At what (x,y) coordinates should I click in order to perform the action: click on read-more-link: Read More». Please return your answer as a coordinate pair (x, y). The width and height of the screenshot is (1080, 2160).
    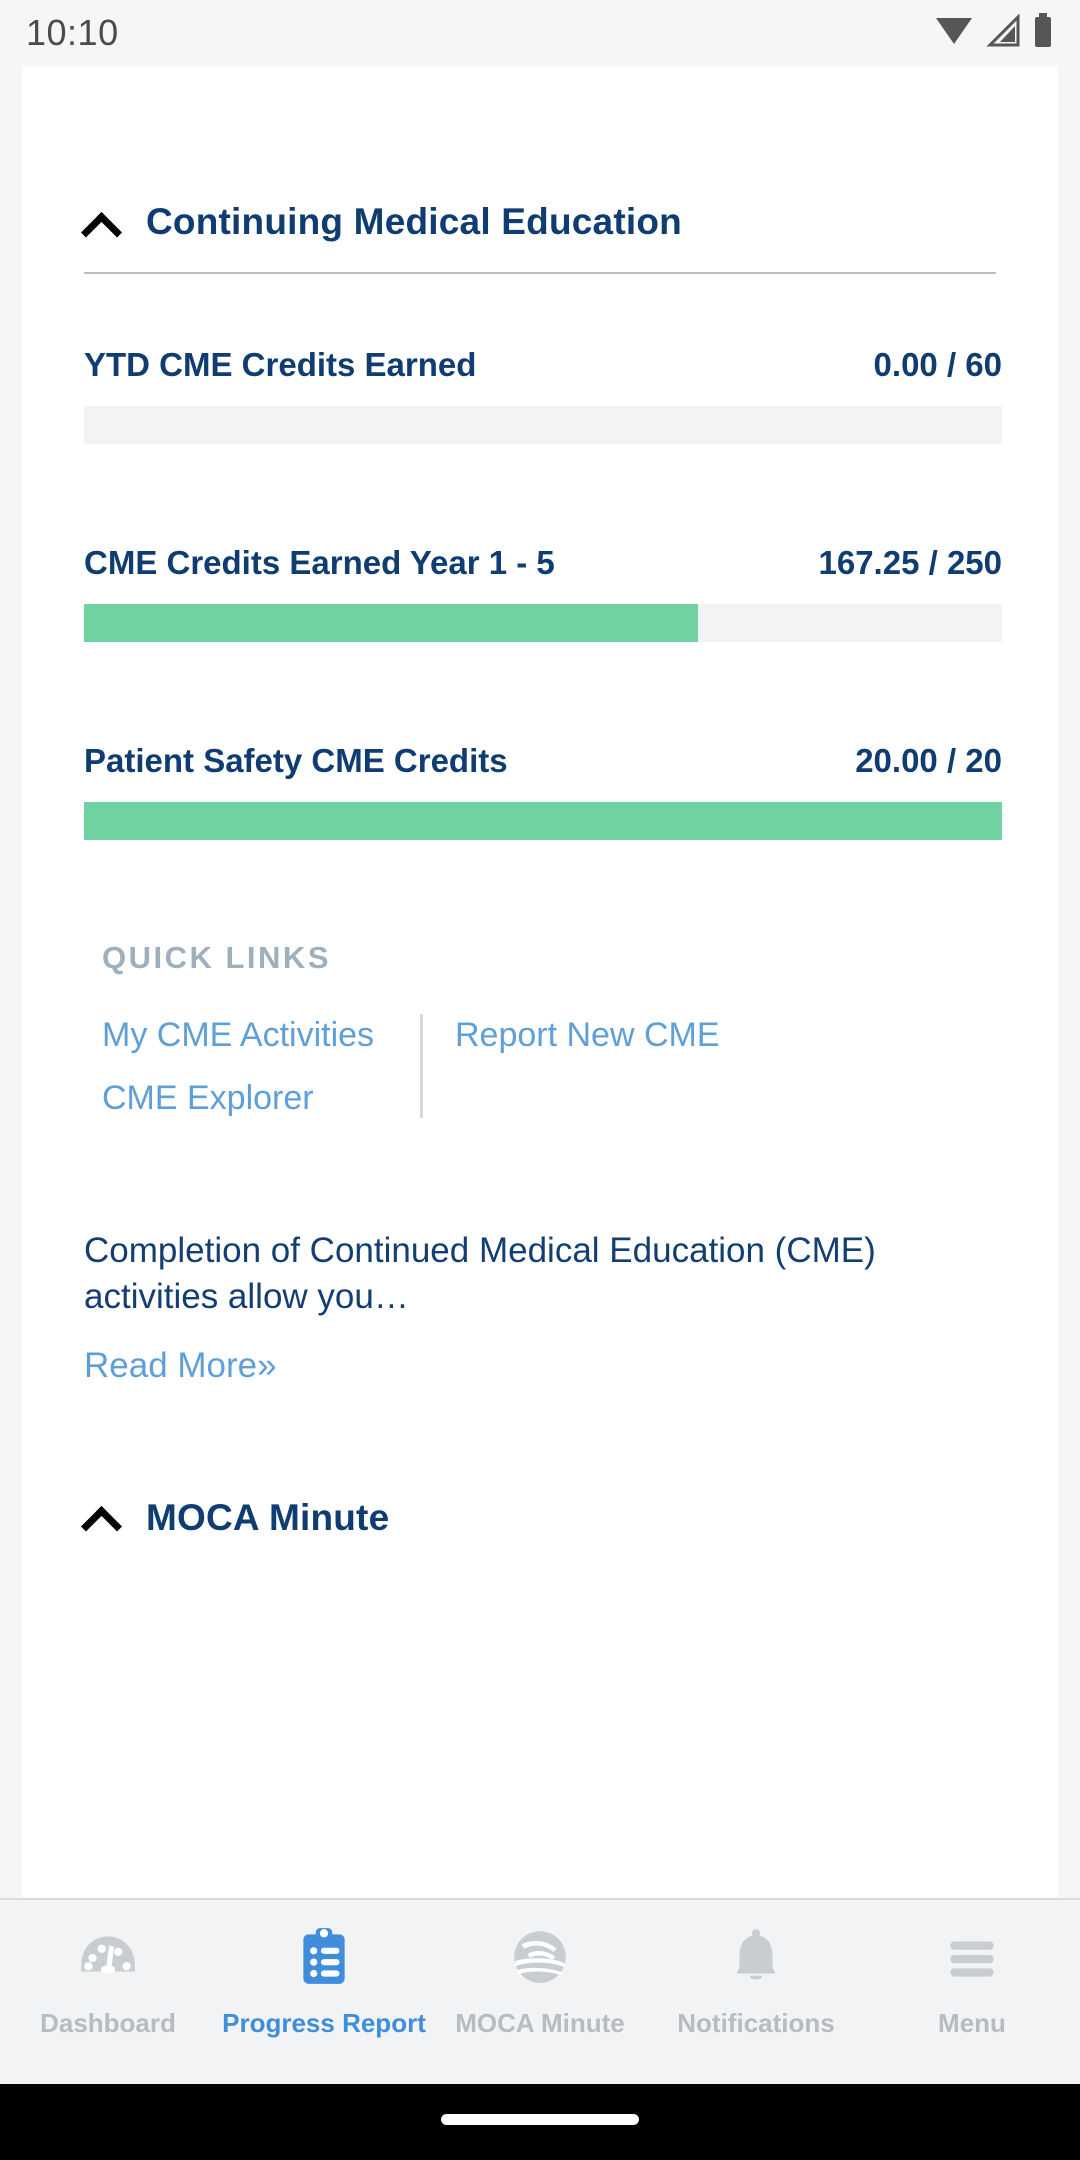
    Looking at the image, I should click on (180, 1366).